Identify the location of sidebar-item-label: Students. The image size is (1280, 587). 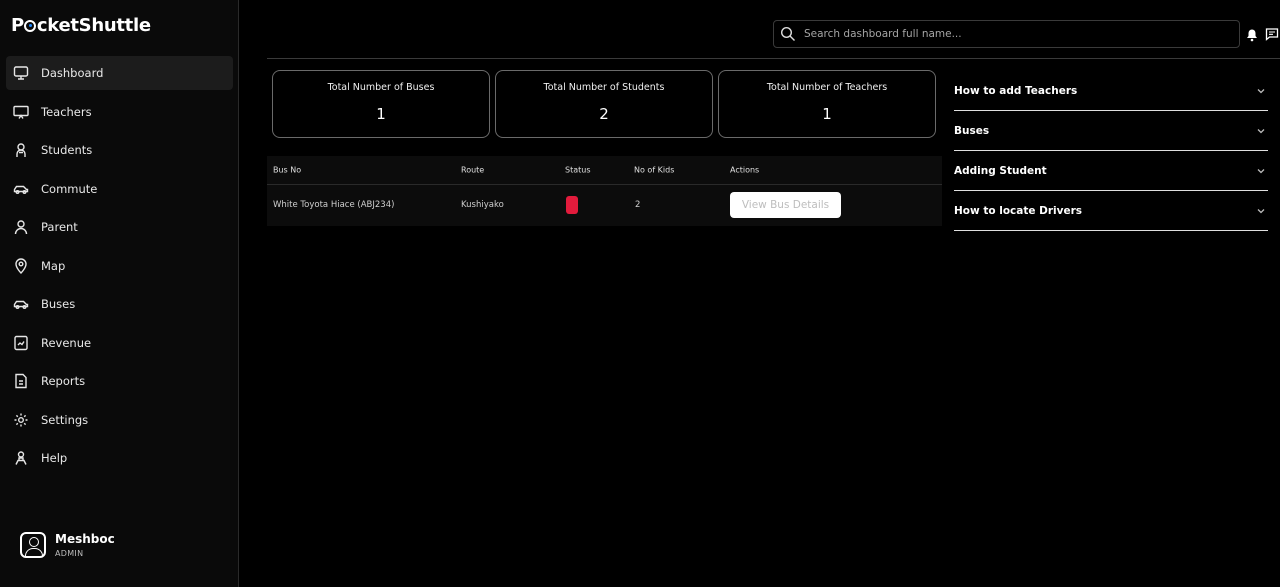
(67, 150).